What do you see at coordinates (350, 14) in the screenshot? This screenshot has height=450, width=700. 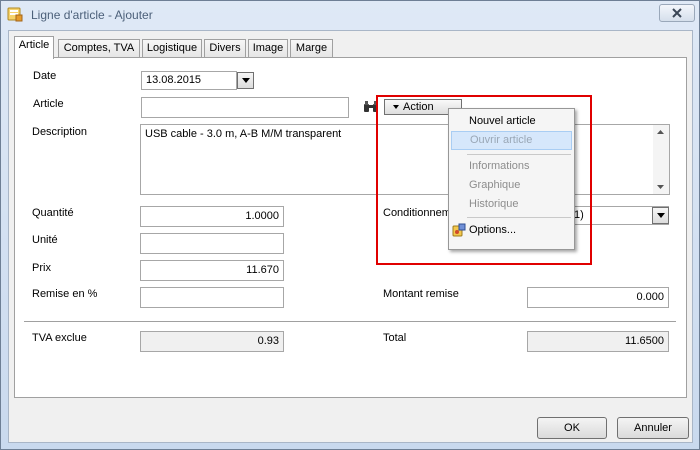 I see `title-bar: Ligne d'article - Ajouter` at bounding box center [350, 14].